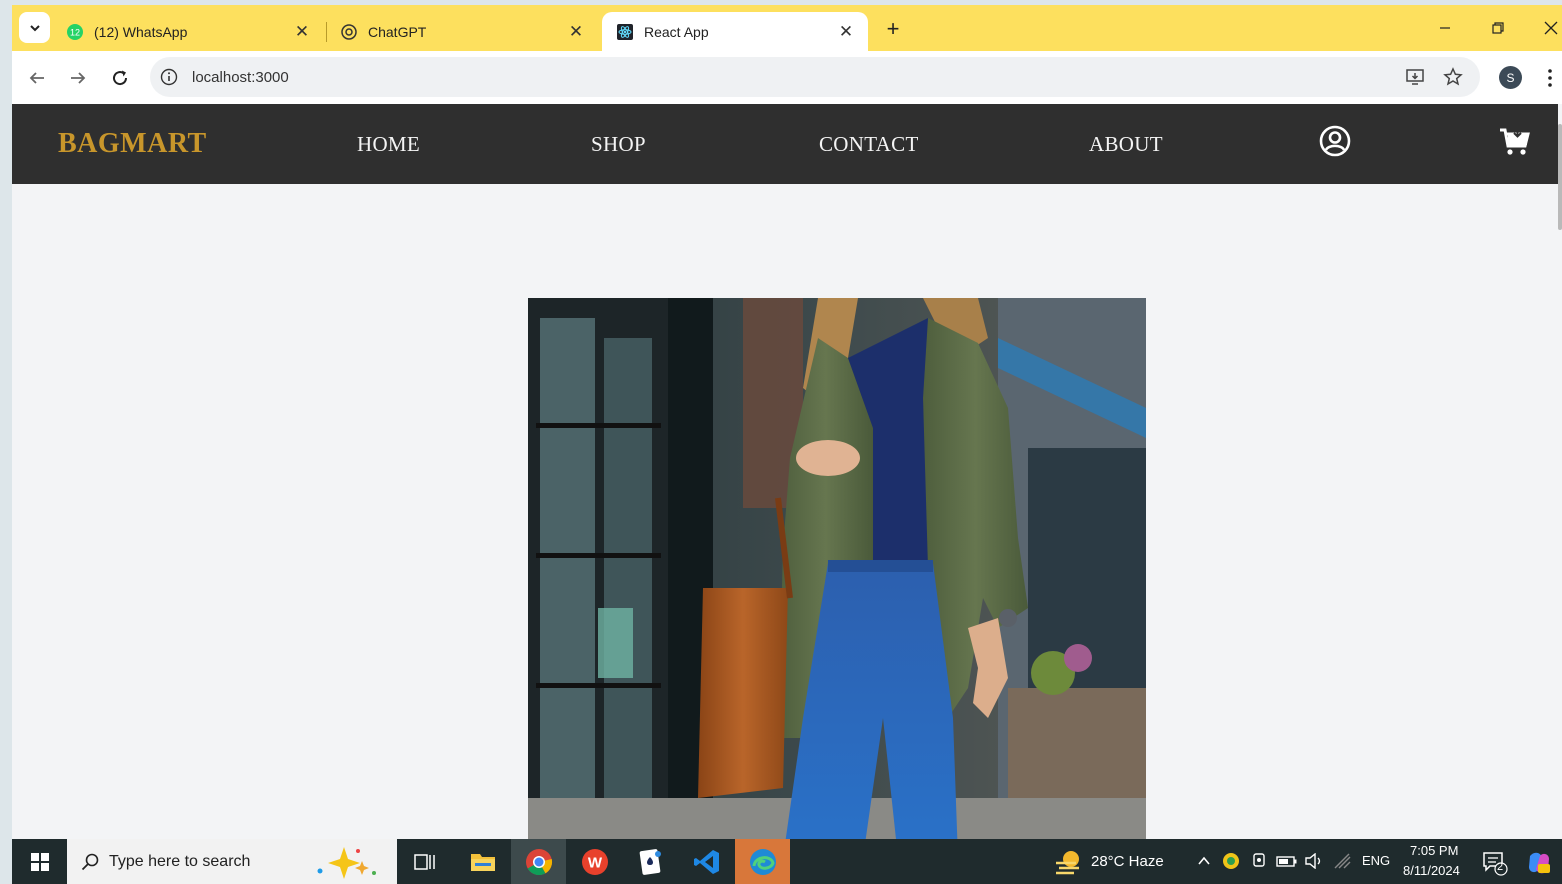 The image size is (1562, 884). Describe the element at coordinates (349, 31) in the screenshot. I see `chatgpt-icon` at that location.